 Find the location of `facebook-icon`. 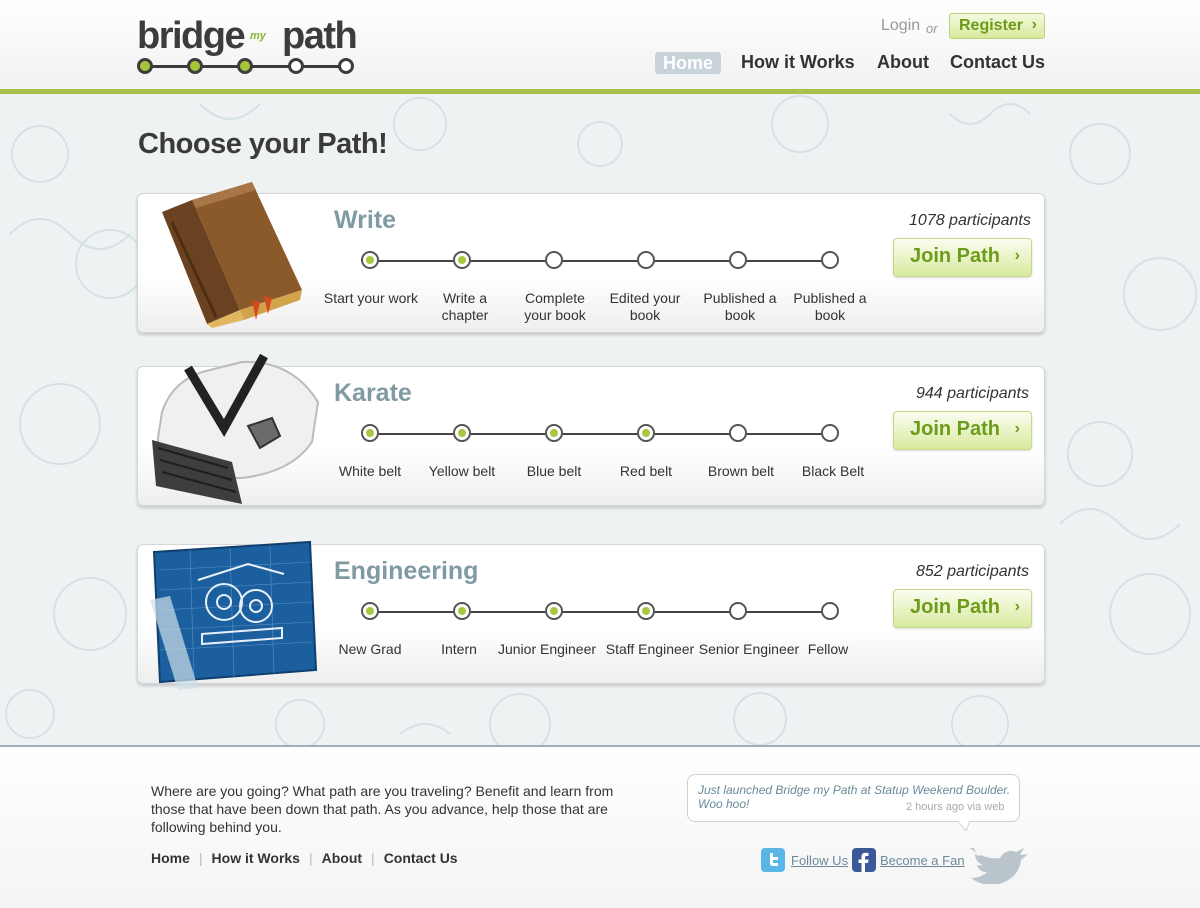

facebook-icon is located at coordinates (864, 860).